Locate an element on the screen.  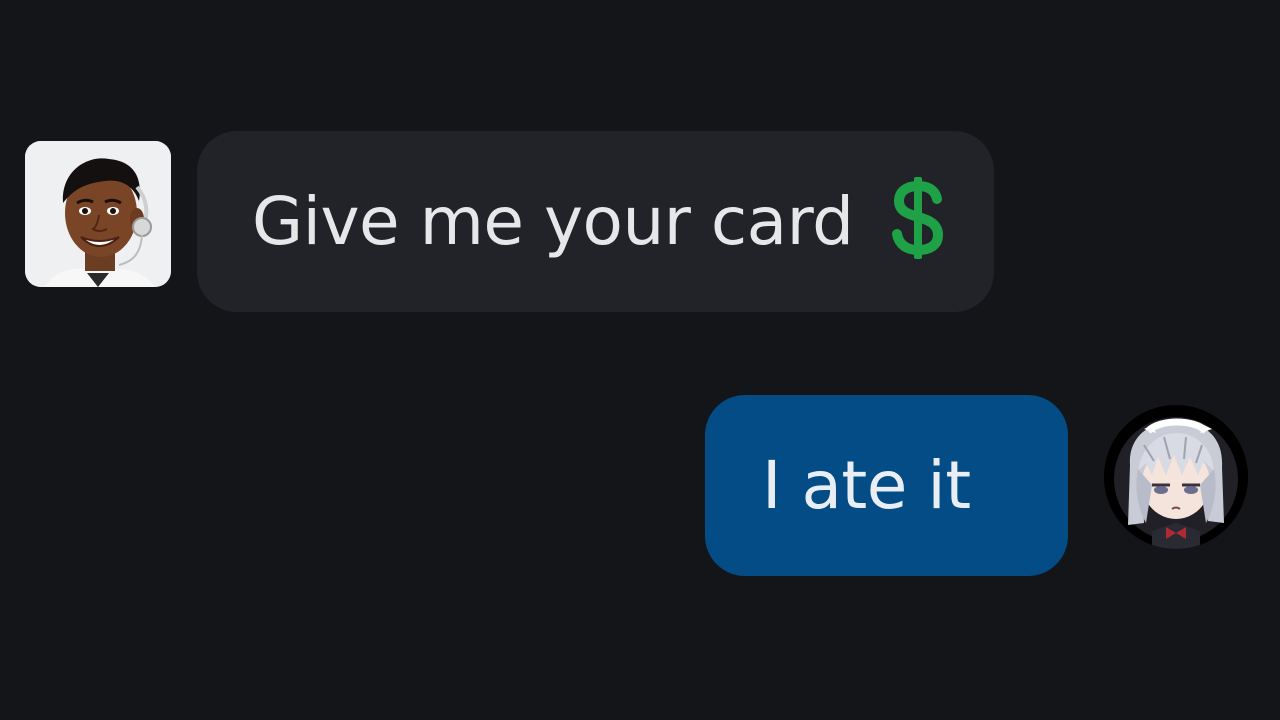
anime-maid-avatar-image is located at coordinates (1176, 477).